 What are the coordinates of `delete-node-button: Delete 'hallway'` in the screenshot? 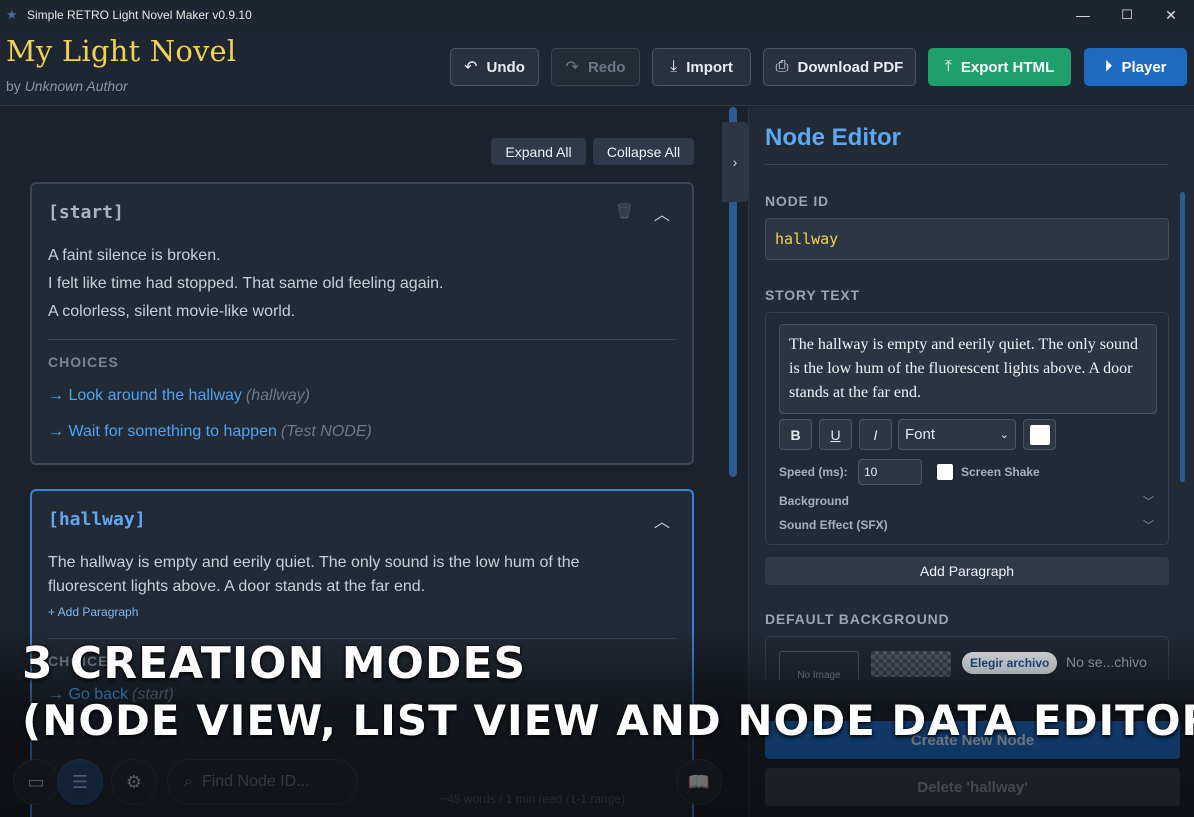 It's located at (972, 787).